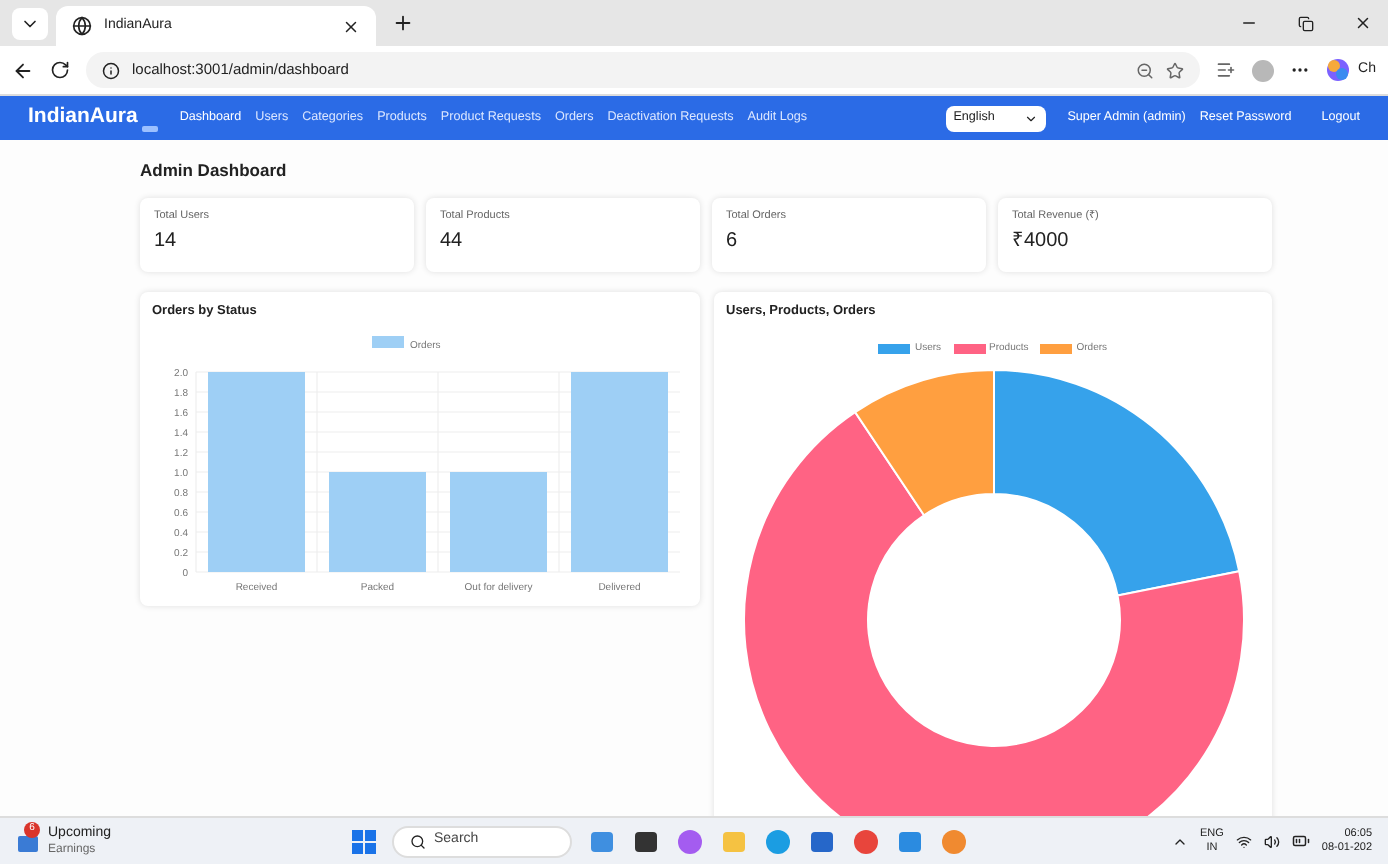  What do you see at coordinates (1306, 23) in the screenshot?
I see `restore-icon` at bounding box center [1306, 23].